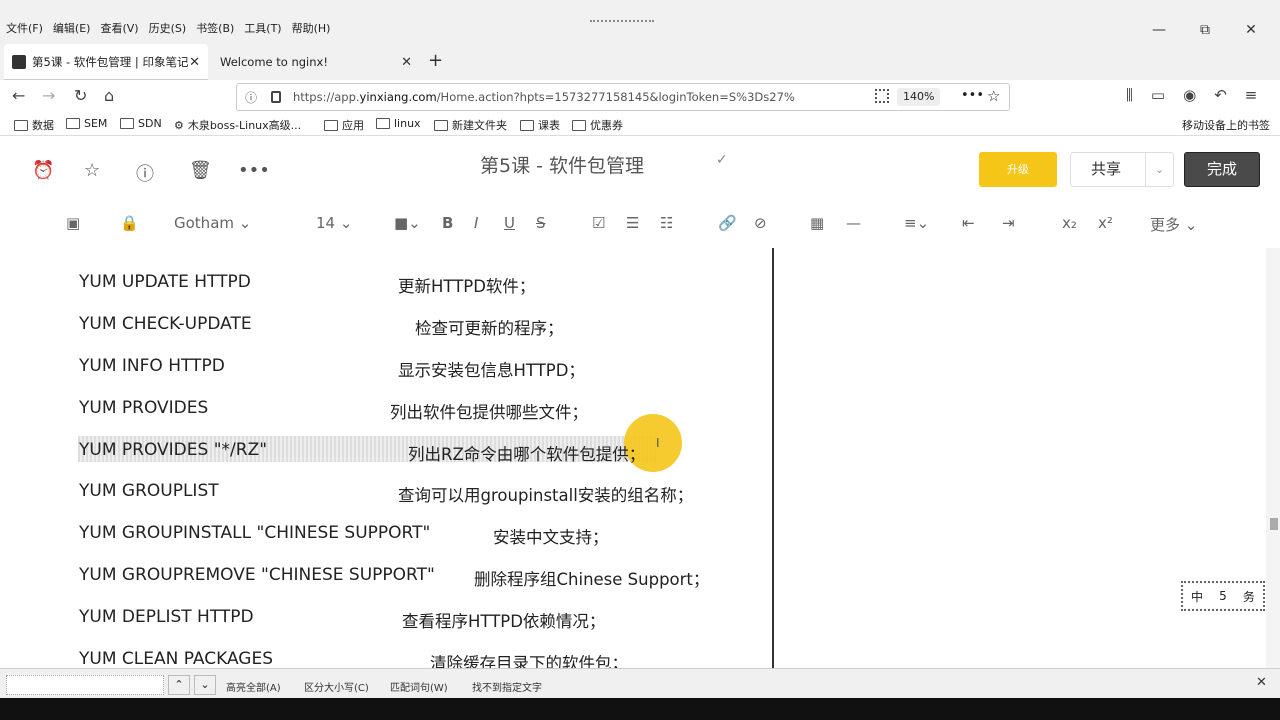 This screenshot has height=720, width=1280. Describe the element at coordinates (141, 123) in the screenshot. I see `bookmark-folder: SDN` at that location.